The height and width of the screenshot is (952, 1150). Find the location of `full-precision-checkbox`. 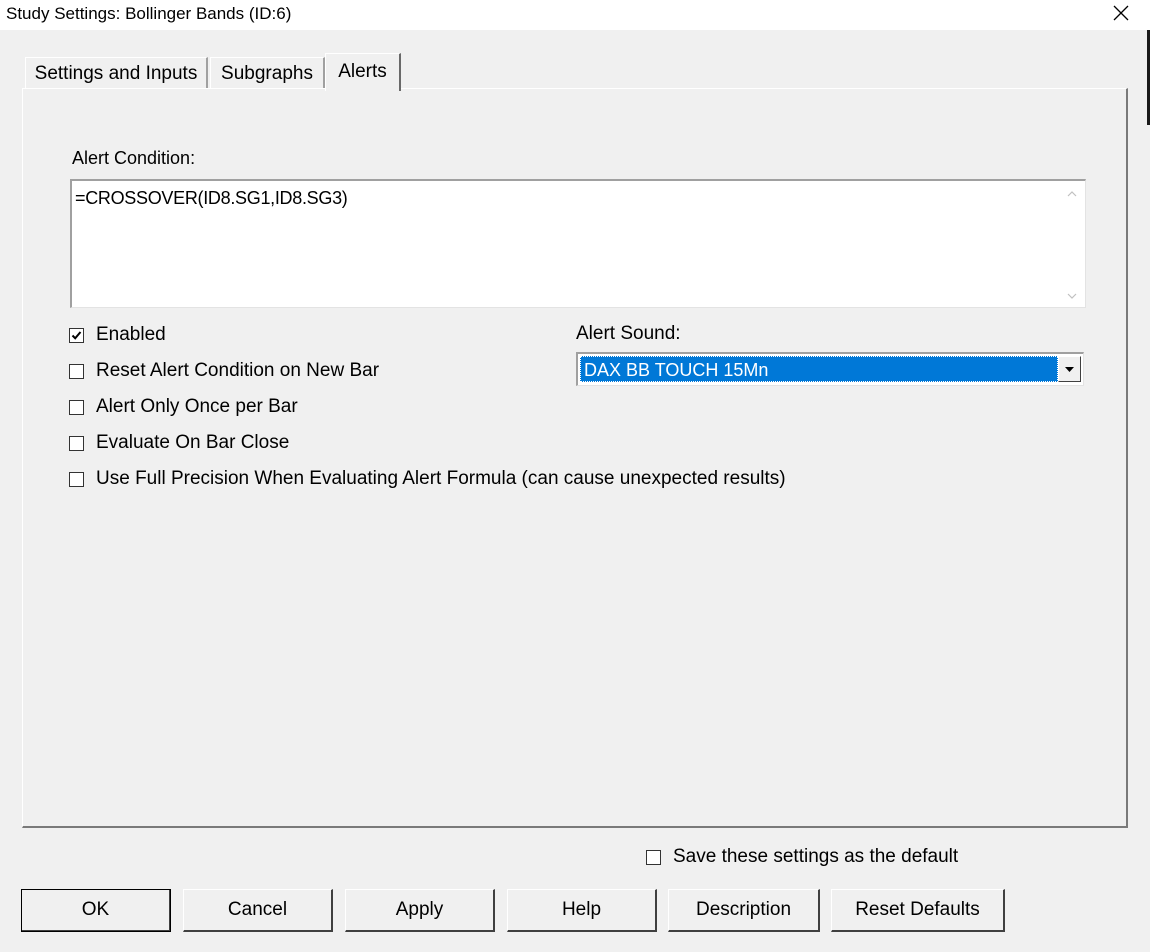

full-precision-checkbox is located at coordinates (76, 479).